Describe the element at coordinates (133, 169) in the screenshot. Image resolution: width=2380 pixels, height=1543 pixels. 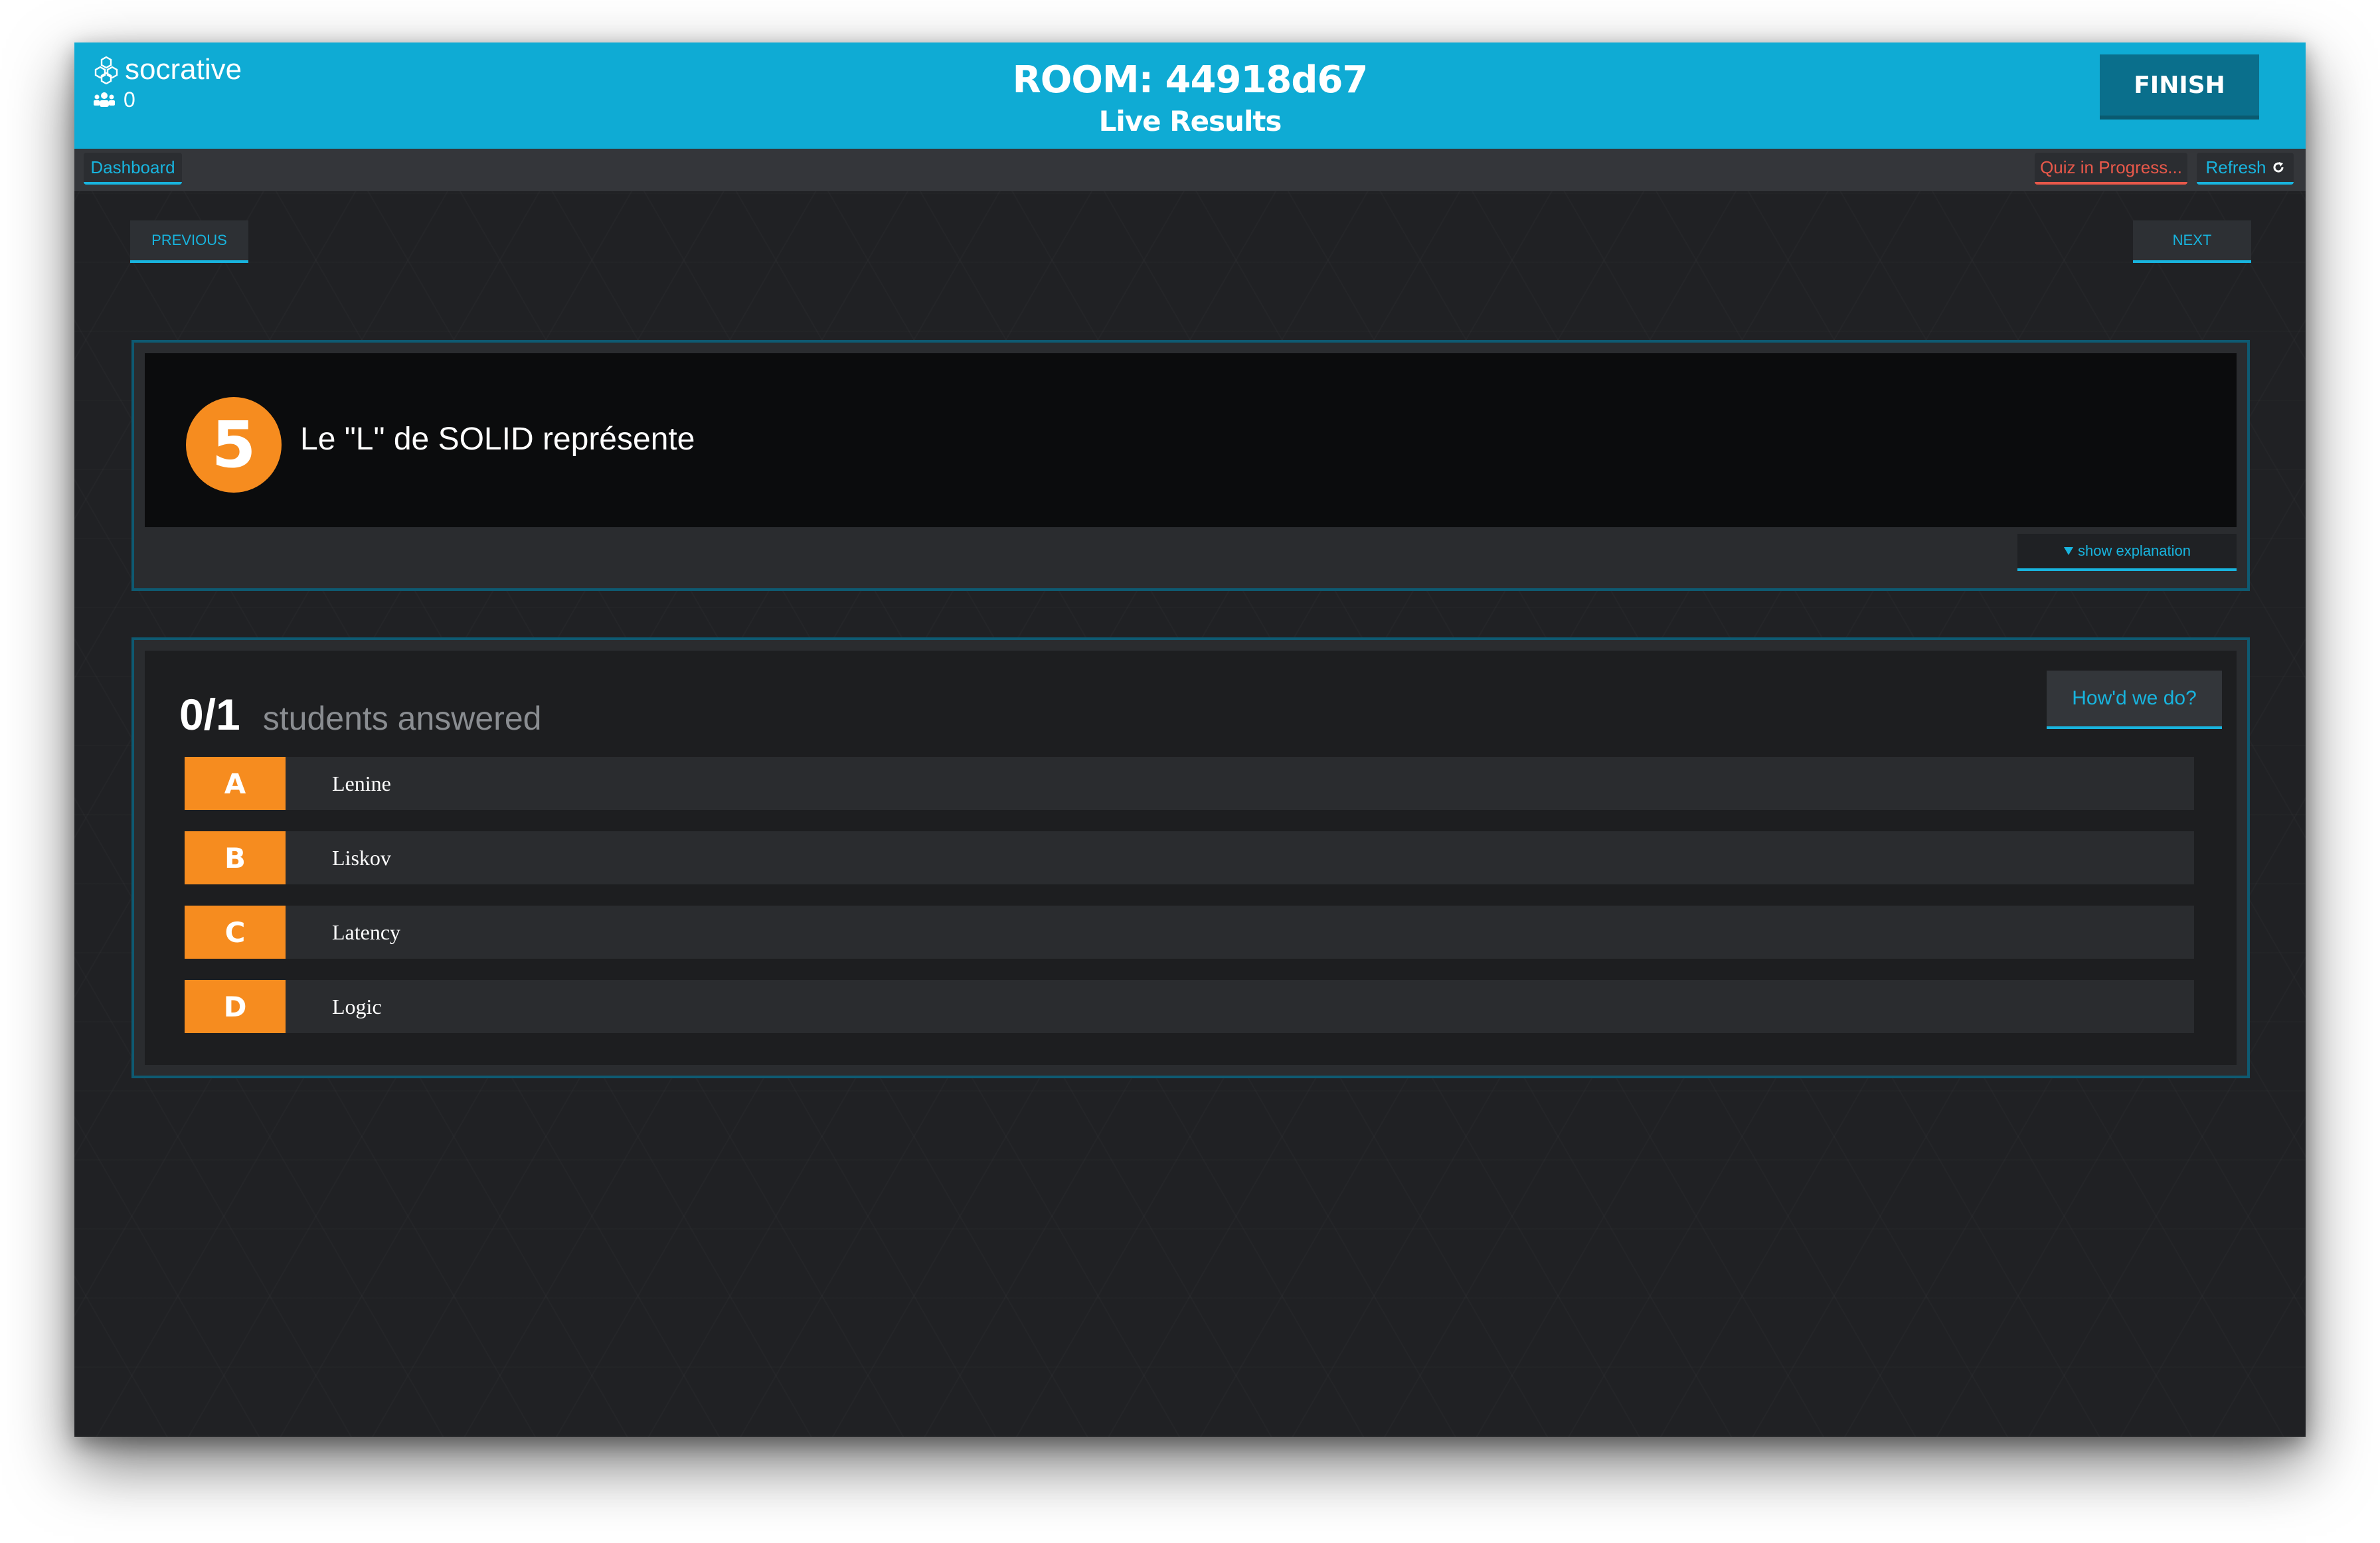
I see `dashboard-button: Dashboard` at that location.